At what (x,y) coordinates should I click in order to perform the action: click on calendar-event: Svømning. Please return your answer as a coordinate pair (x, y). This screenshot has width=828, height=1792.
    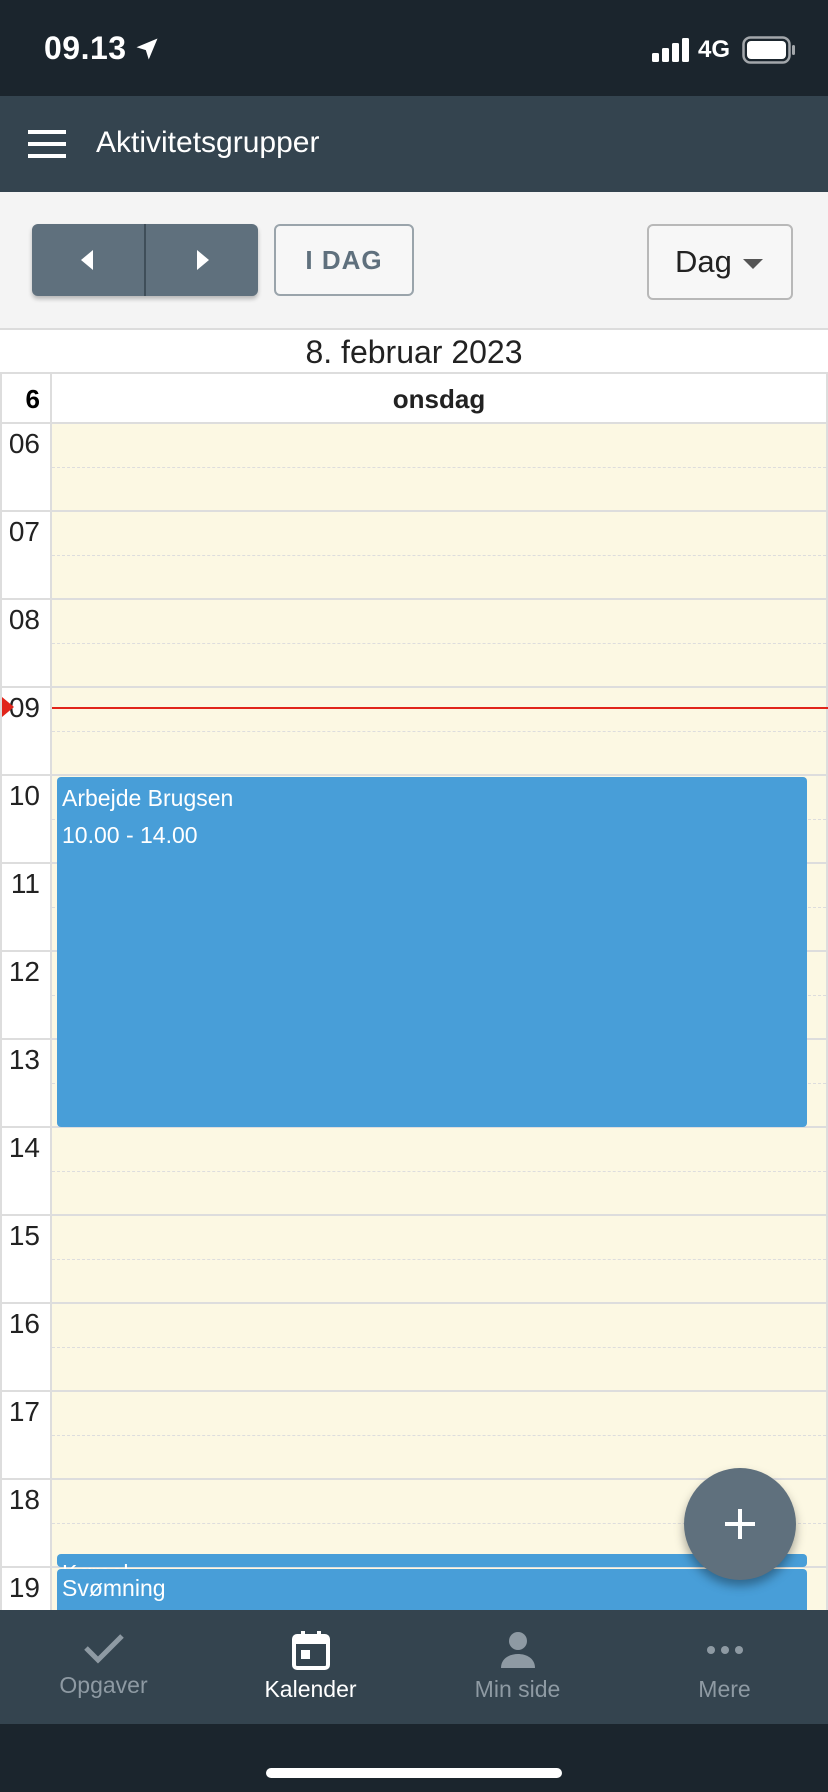
    Looking at the image, I should click on (432, 1589).